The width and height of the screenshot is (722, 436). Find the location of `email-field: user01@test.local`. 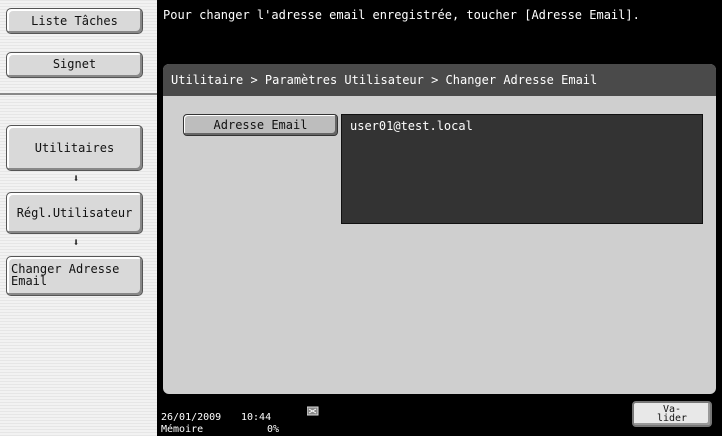

email-field: user01@test.local is located at coordinates (522, 169).